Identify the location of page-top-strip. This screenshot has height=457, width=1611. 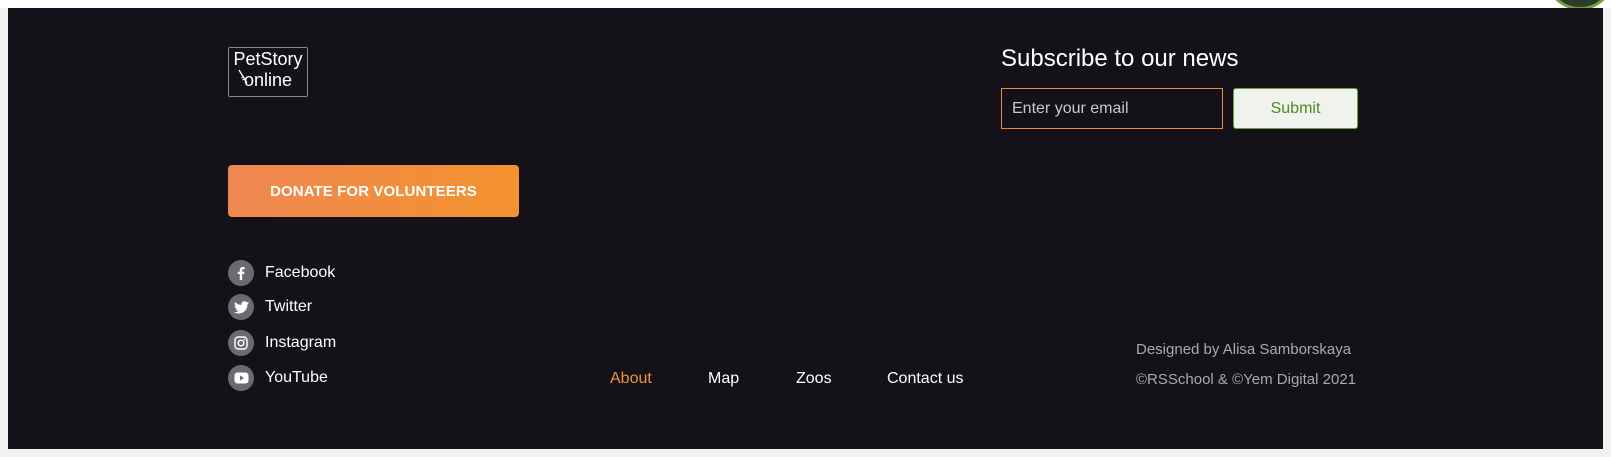
(805, 4).